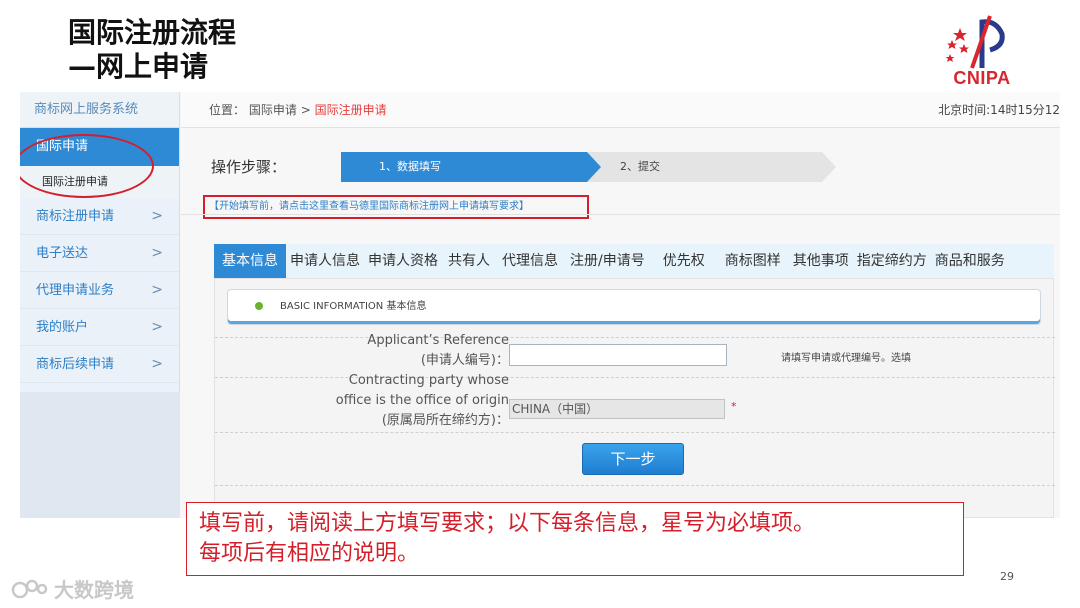  I want to click on tab-applicant-info: 申请人信息, so click(325, 261).